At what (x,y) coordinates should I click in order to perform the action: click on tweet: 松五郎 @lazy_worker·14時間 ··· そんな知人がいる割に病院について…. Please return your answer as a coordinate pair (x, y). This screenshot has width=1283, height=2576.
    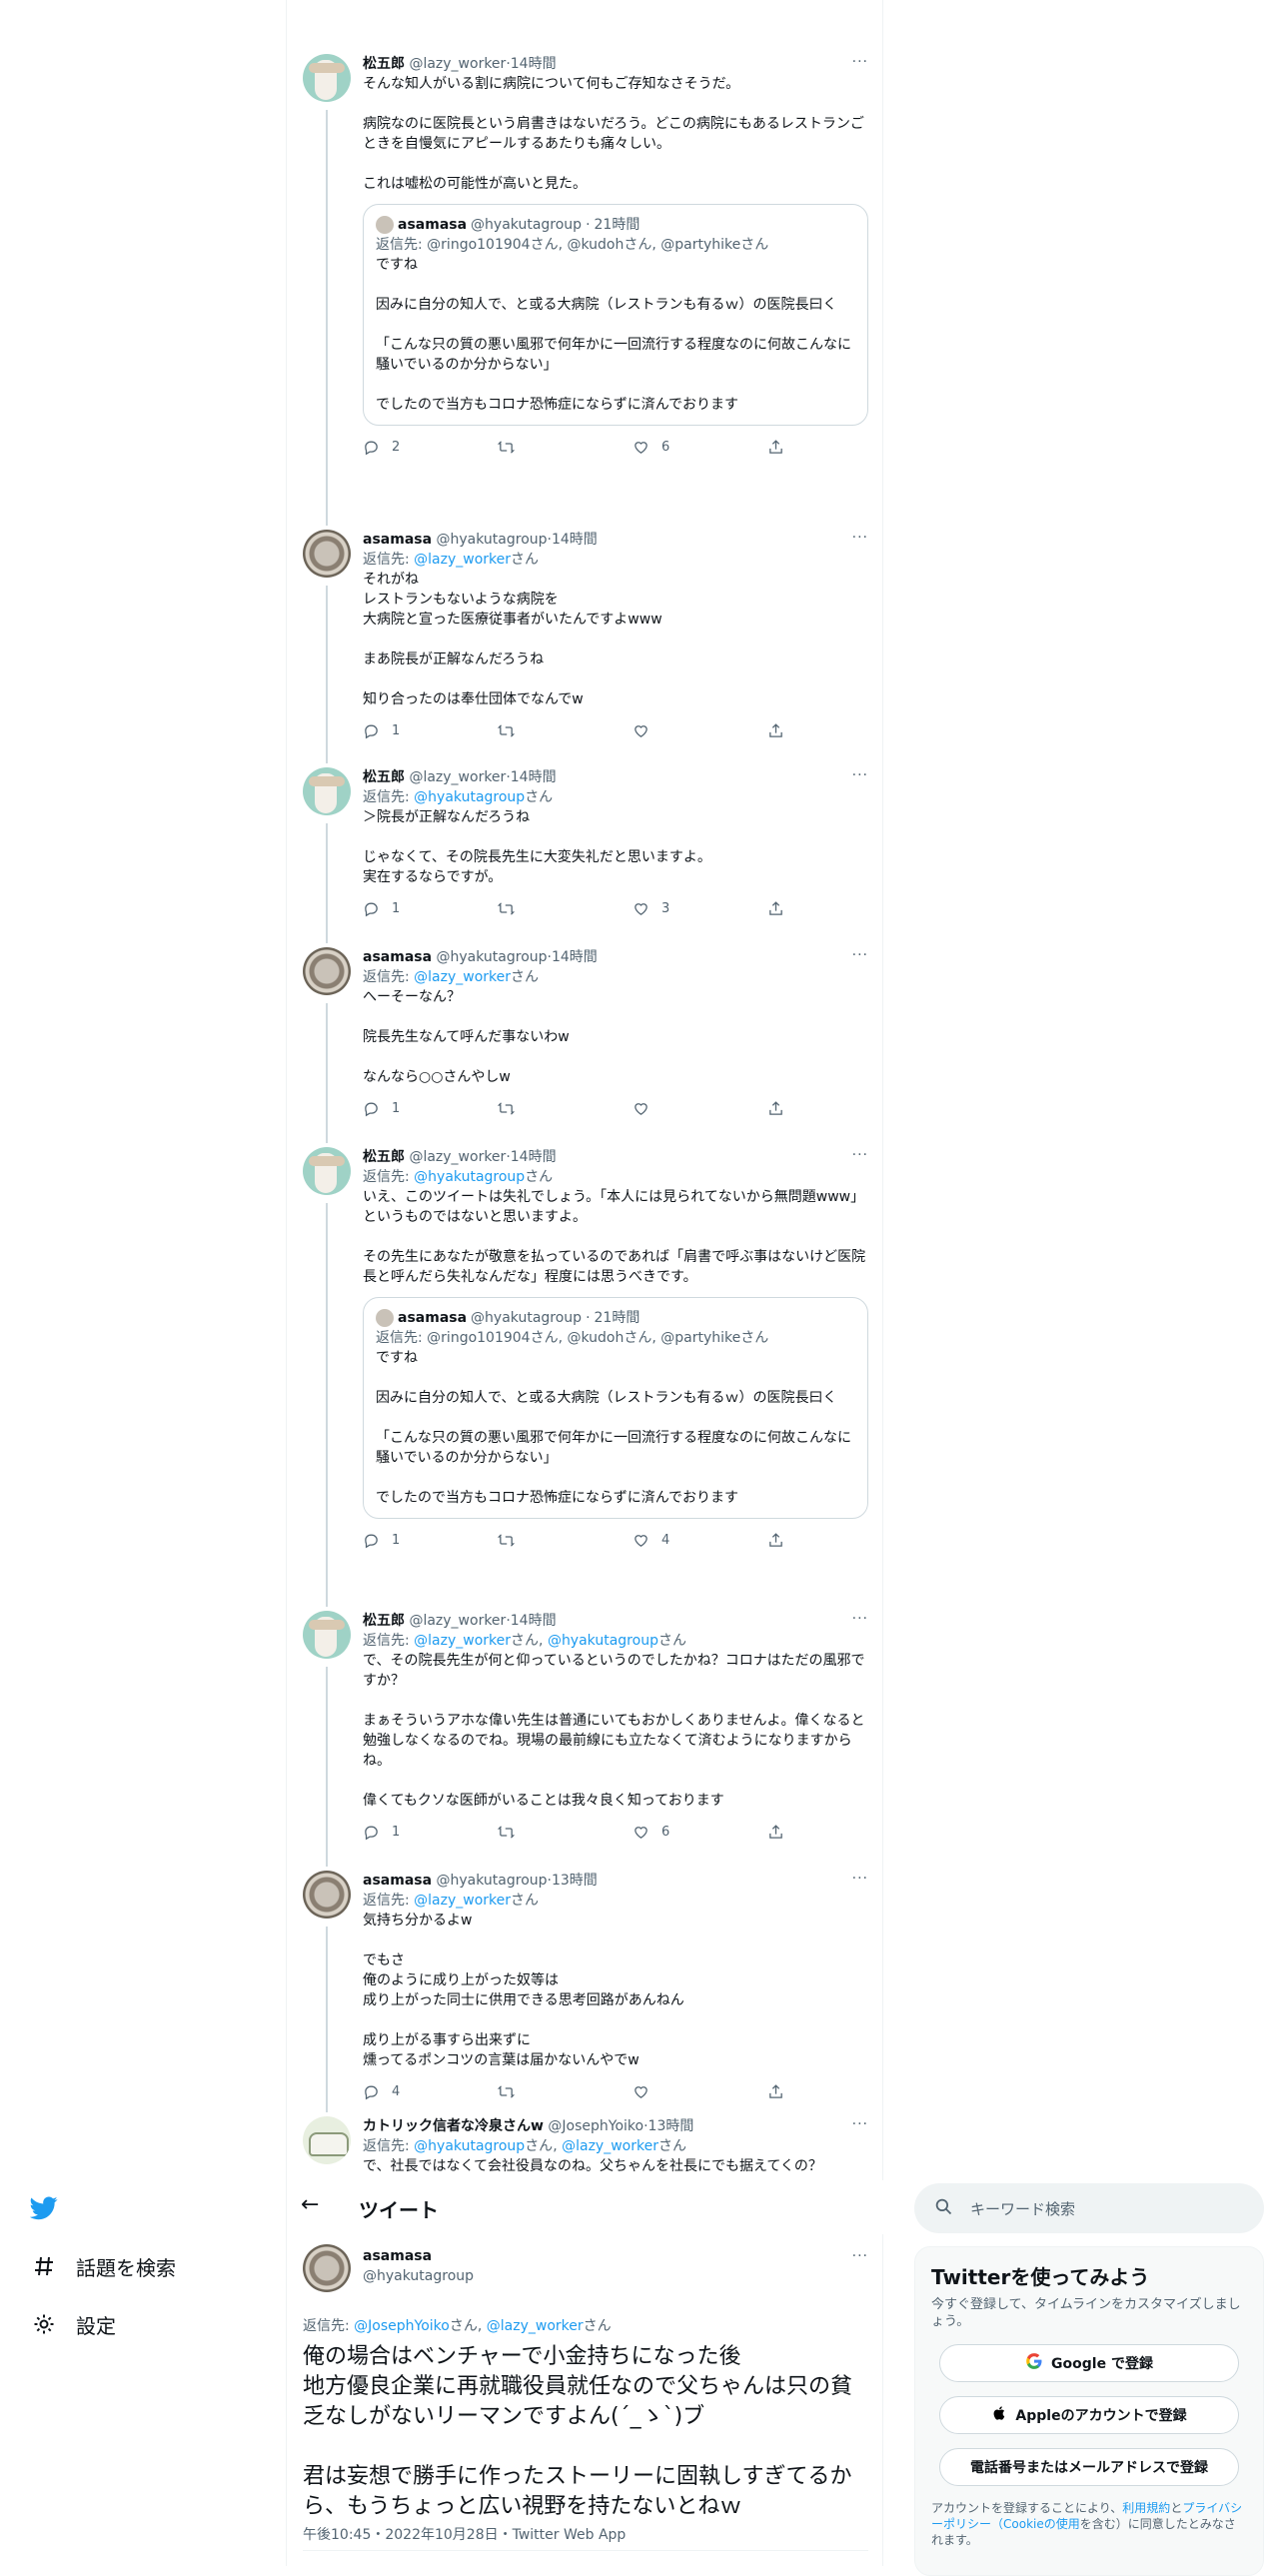
    Looking at the image, I should click on (585, 290).